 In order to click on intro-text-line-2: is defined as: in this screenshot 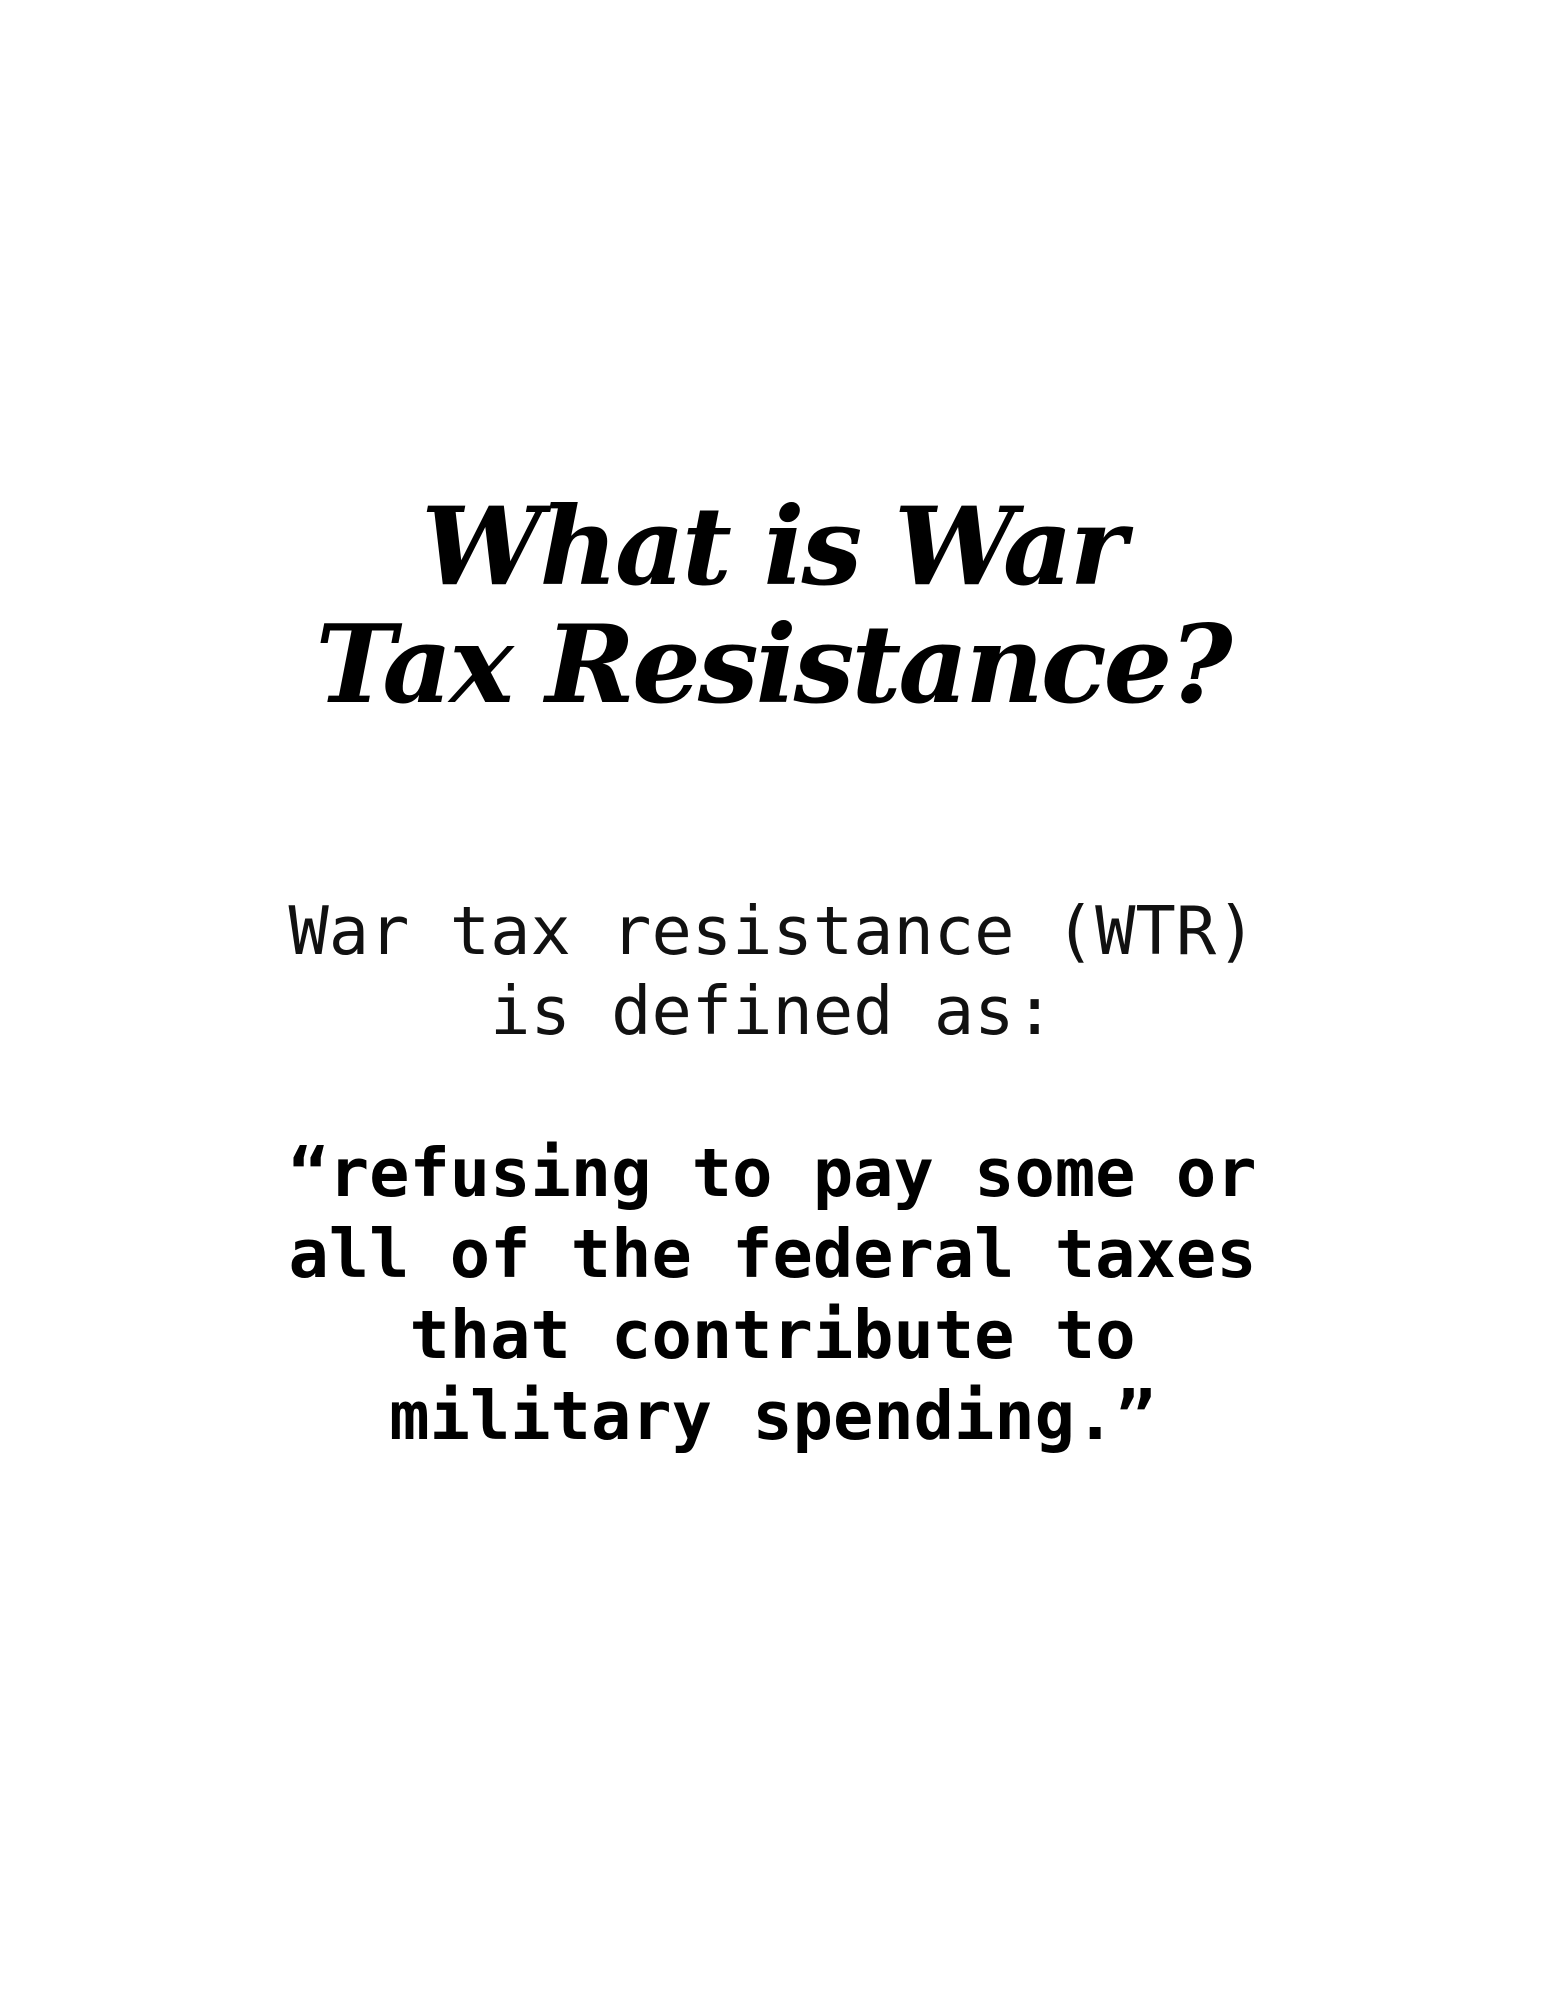, I will do `click(772, 1011)`.